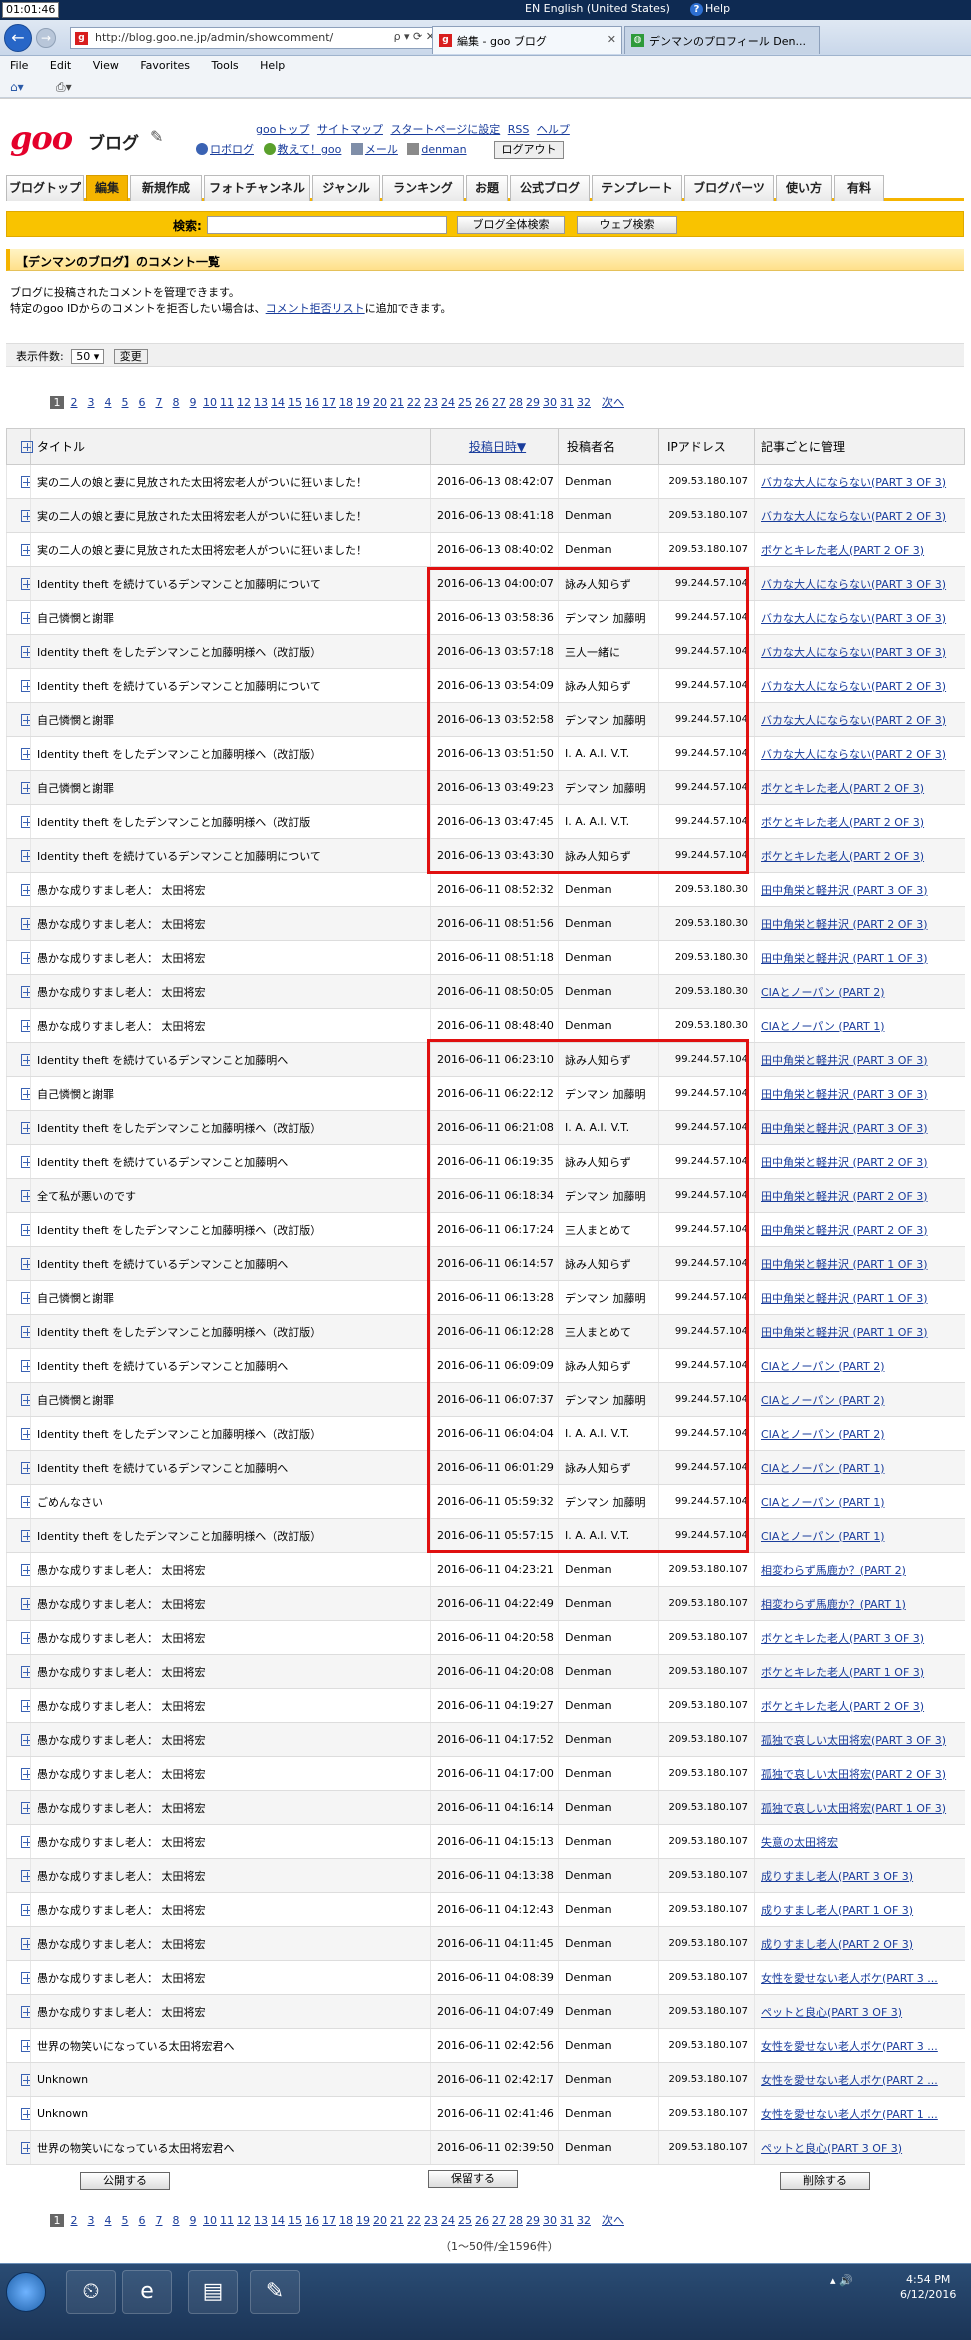 The width and height of the screenshot is (971, 2340). I want to click on page-link: 26, so click(482, 2220).